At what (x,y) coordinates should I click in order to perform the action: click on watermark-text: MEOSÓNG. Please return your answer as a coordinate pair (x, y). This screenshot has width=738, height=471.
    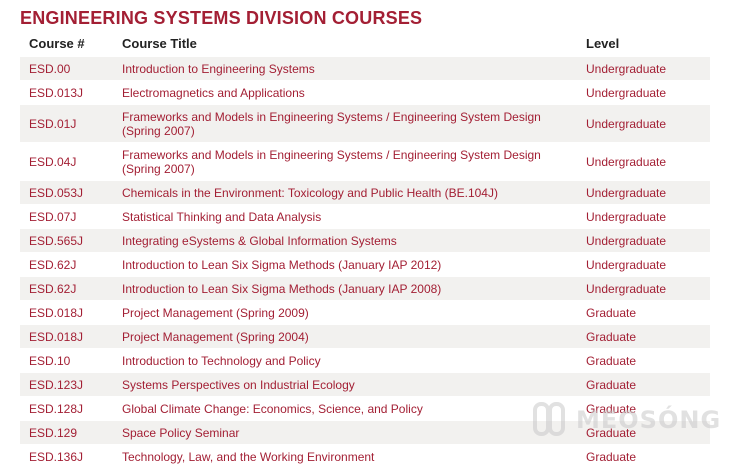
    Looking at the image, I should click on (649, 420).